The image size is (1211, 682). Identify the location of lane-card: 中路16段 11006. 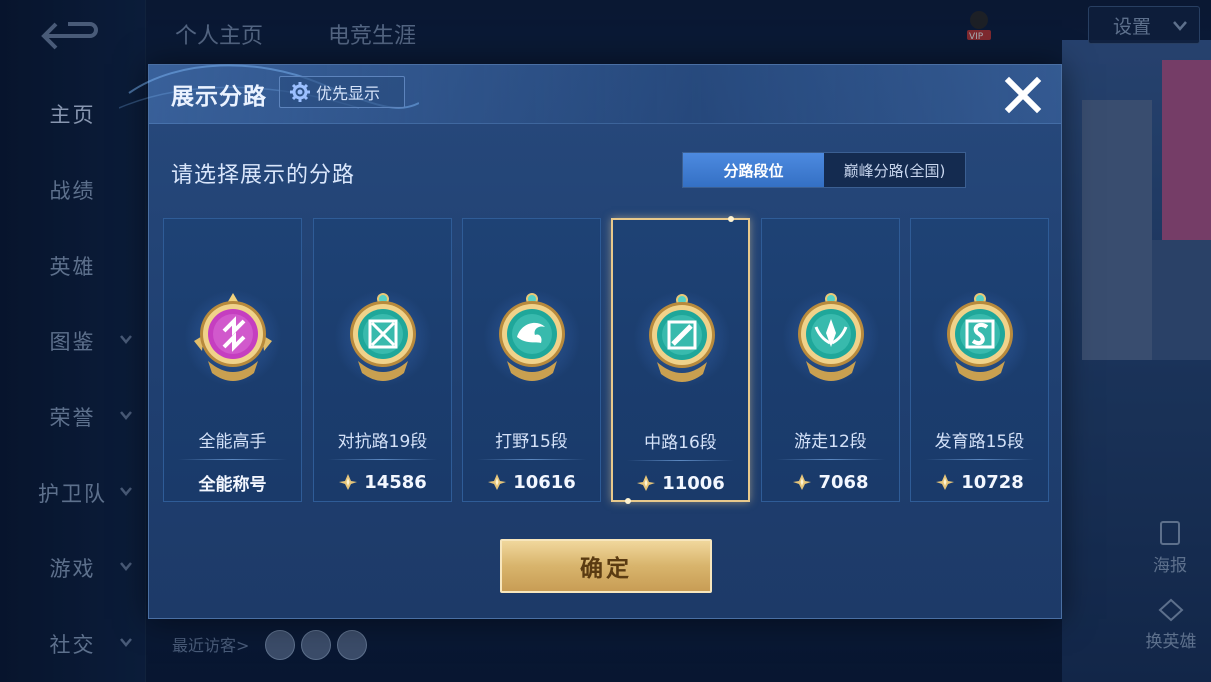
(680, 360).